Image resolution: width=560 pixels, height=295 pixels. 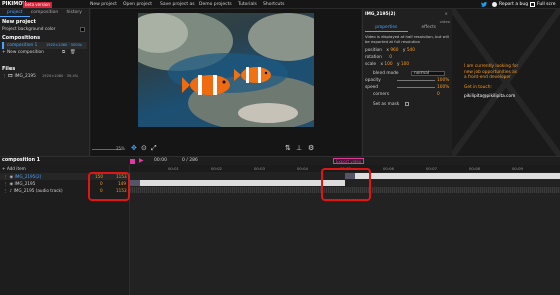 What do you see at coordinates (132, 161) in the screenshot?
I see `stop-icon` at bounding box center [132, 161].